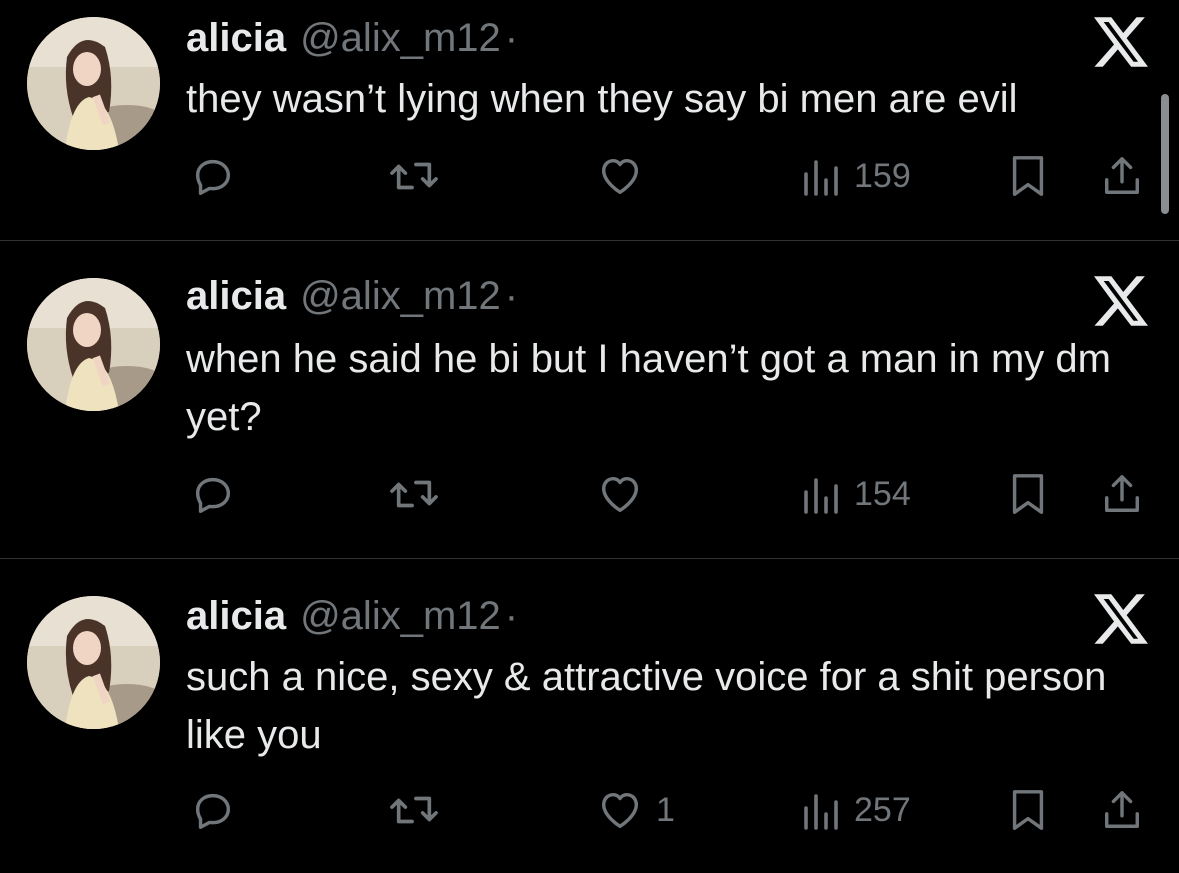 Image resolution: width=1179 pixels, height=873 pixels. What do you see at coordinates (882, 809) in the screenshot?
I see `view-count: 257` at bounding box center [882, 809].